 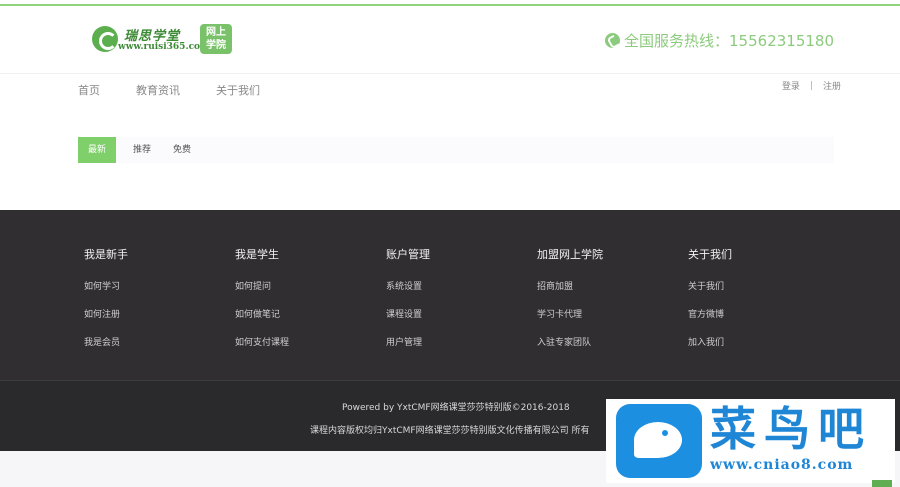 I want to click on footer-link: 如何注册, so click(x=106, y=313).